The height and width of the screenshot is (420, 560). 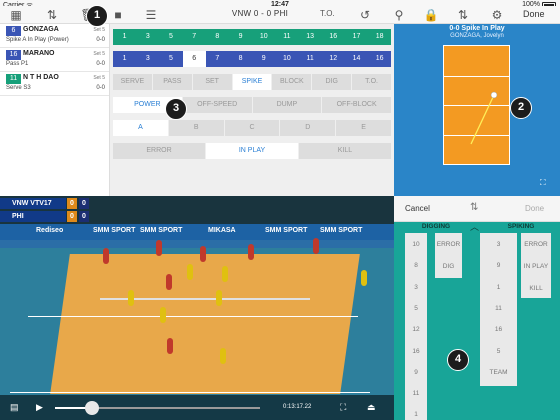 I want to click on team-b-player-12: 12, so click(x=333, y=59).